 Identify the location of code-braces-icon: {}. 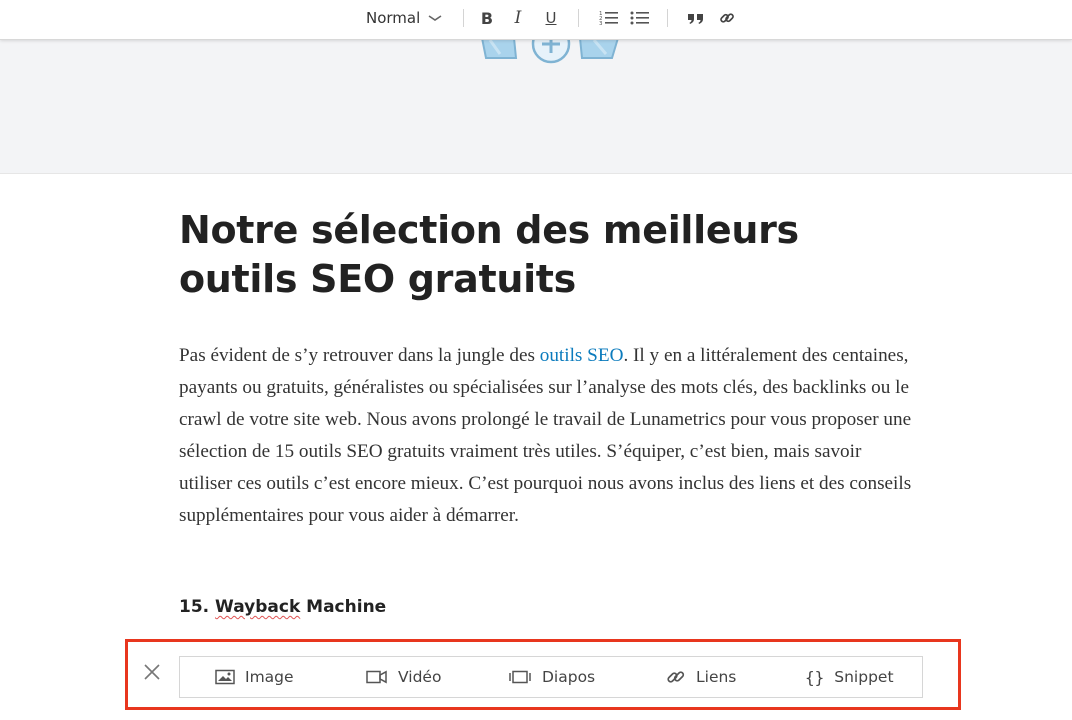
(815, 677).